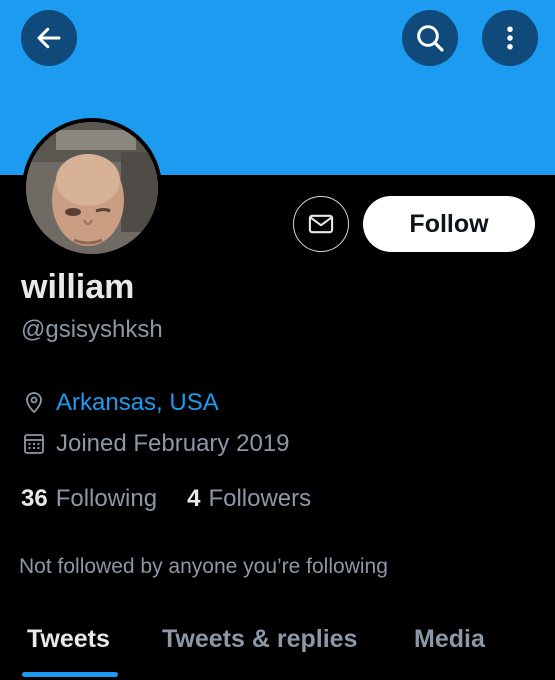 Image resolution: width=555 pixels, height=680 pixels. I want to click on tab-tweets: Tweets, so click(68, 639).